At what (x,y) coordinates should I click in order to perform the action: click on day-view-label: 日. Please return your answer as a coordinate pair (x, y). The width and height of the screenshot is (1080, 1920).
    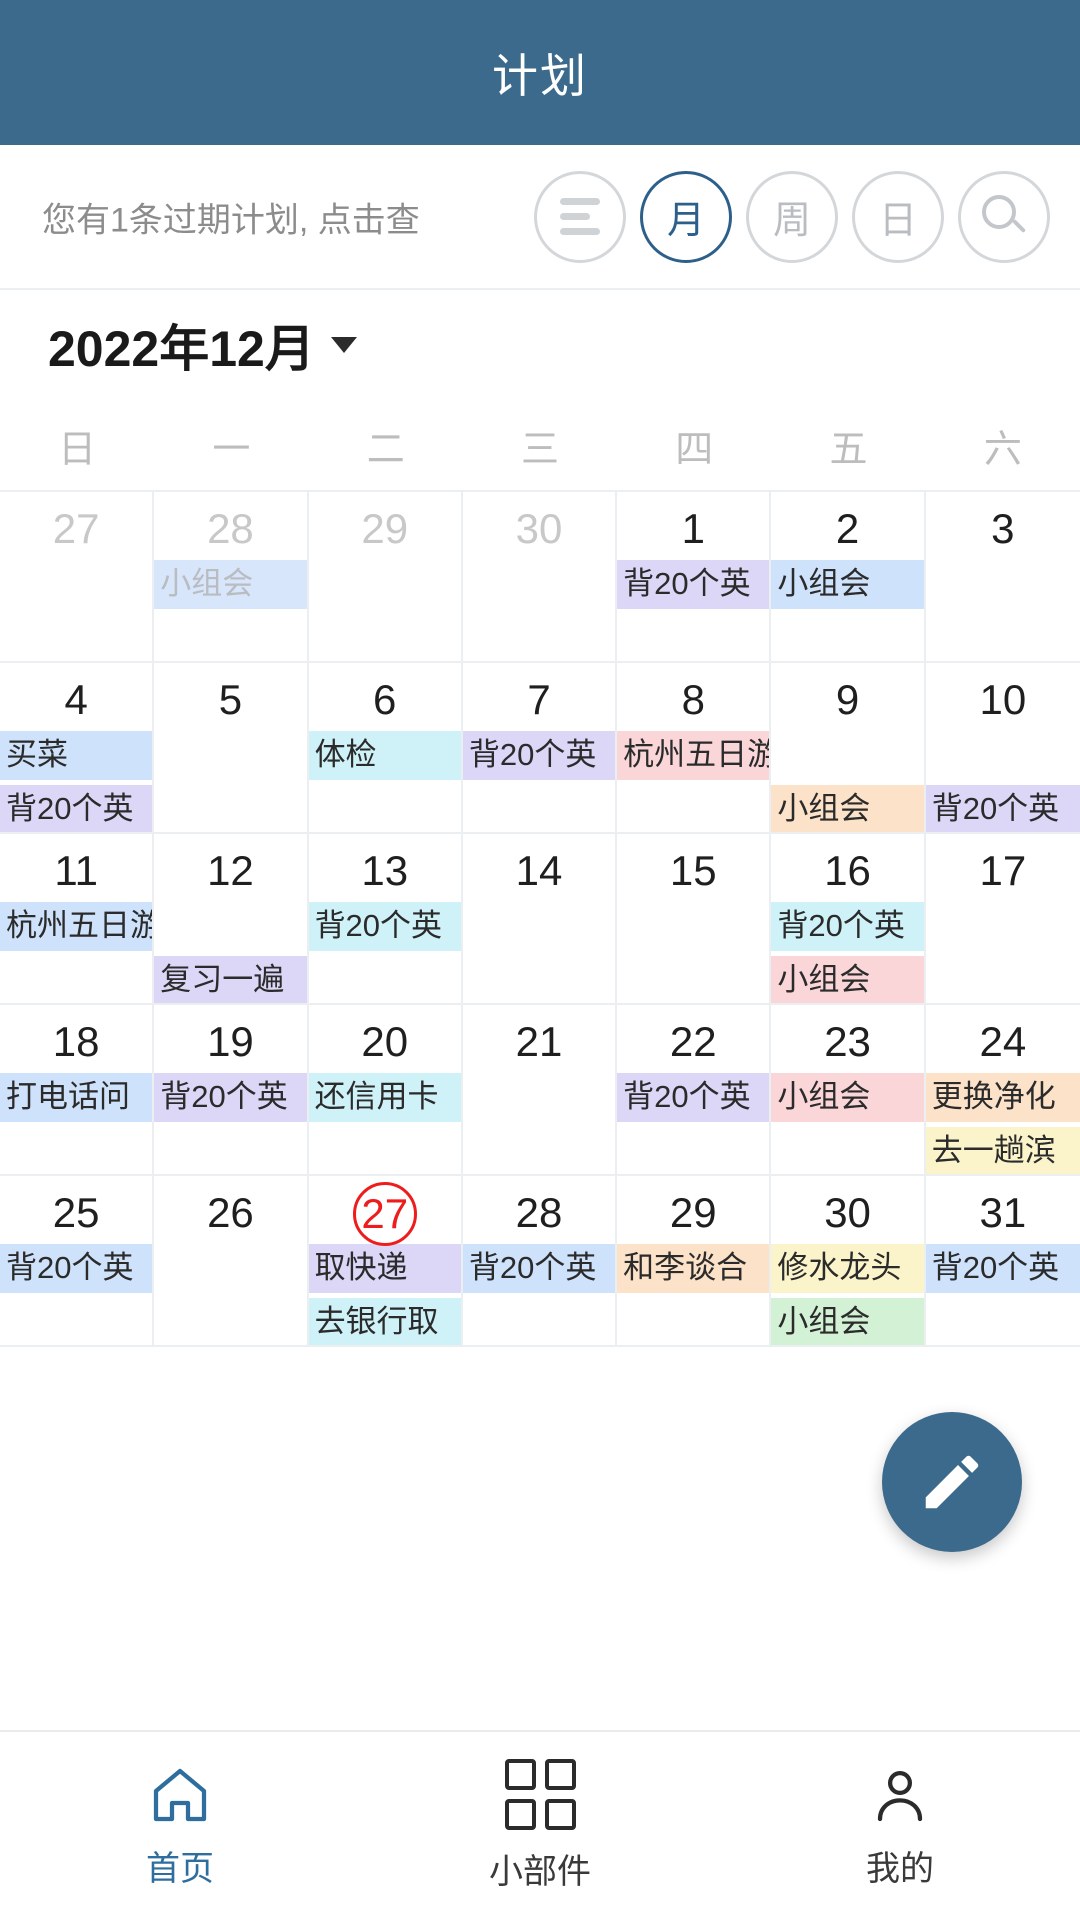
    Looking at the image, I should click on (897, 221).